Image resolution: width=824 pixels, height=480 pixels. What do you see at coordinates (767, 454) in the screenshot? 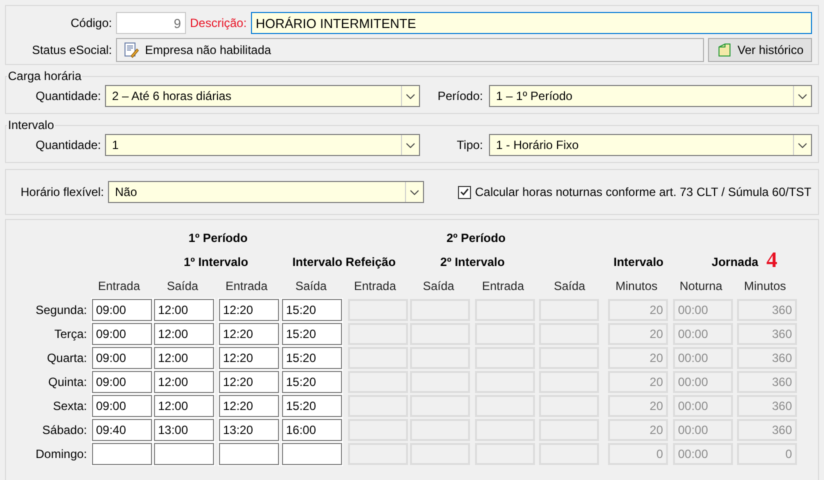
I see `total-minutes-field: 0` at bounding box center [767, 454].